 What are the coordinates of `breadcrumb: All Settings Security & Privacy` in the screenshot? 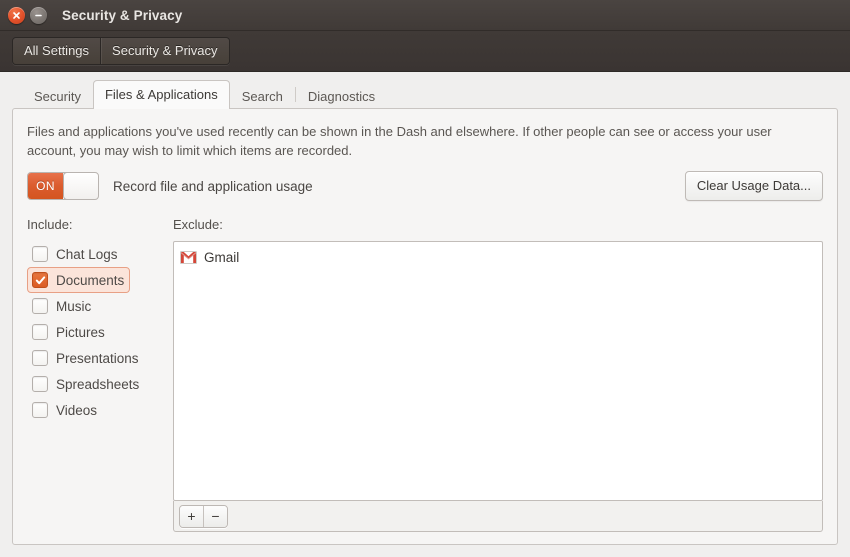 It's located at (121, 51).